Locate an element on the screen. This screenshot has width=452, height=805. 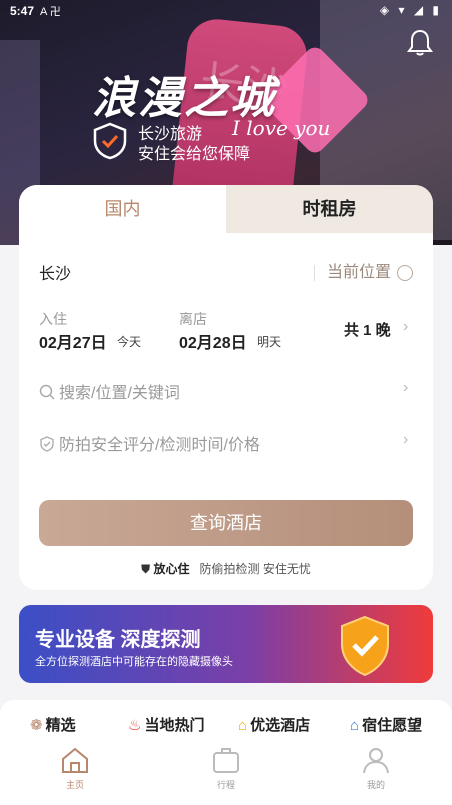
keyword-search-field: 搜索/位置/关键词 is located at coordinates (109, 391).